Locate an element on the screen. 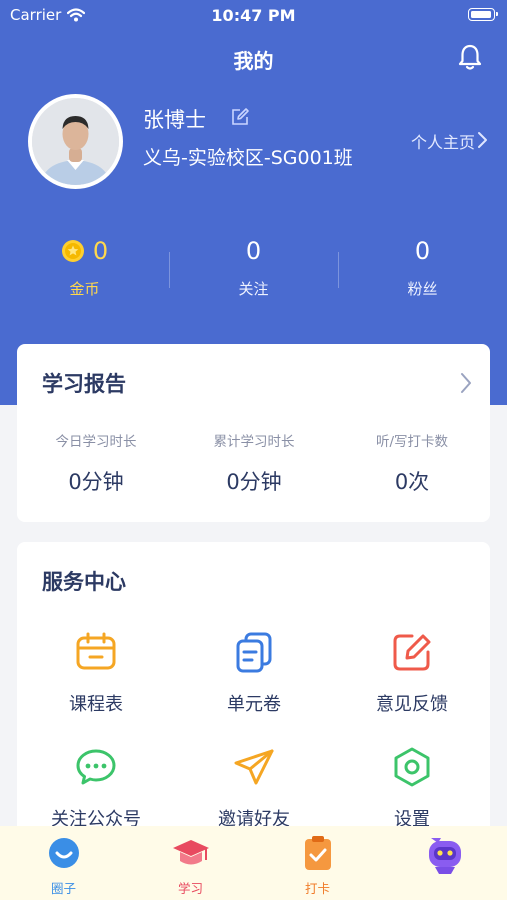  calendar-icon is located at coordinates (96, 651).